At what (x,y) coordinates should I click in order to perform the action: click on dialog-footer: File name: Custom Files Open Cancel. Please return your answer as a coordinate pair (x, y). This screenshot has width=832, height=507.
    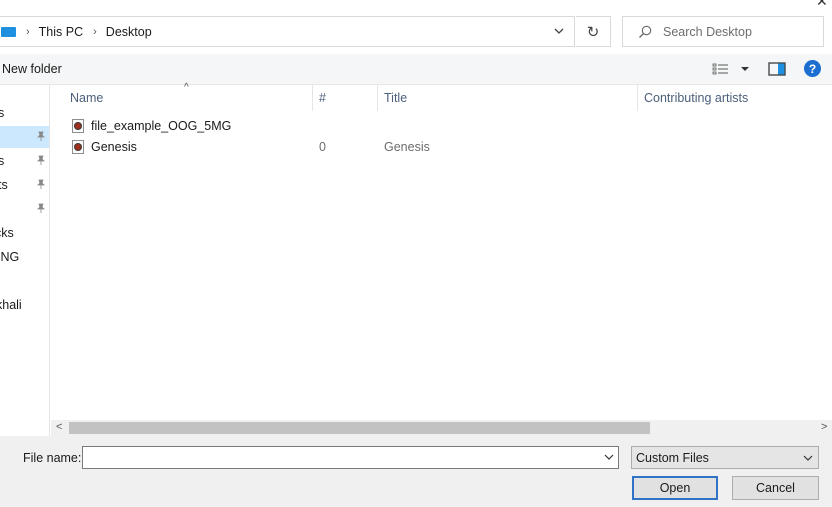
    Looking at the image, I should click on (416, 471).